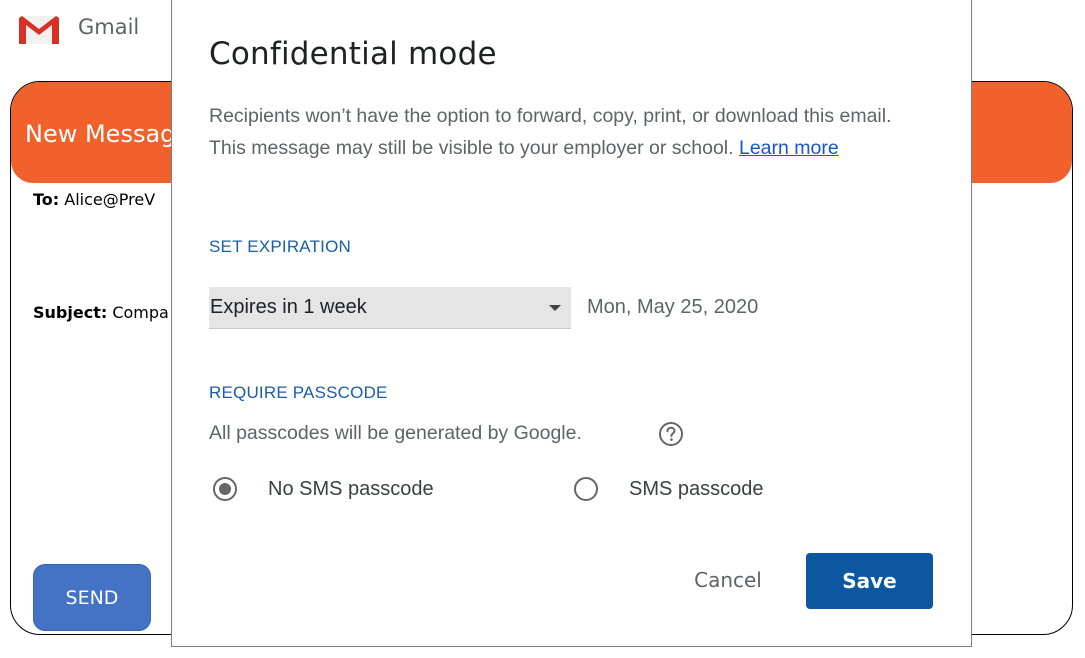  What do you see at coordinates (671, 434) in the screenshot?
I see `help-circle-icon` at bounding box center [671, 434].